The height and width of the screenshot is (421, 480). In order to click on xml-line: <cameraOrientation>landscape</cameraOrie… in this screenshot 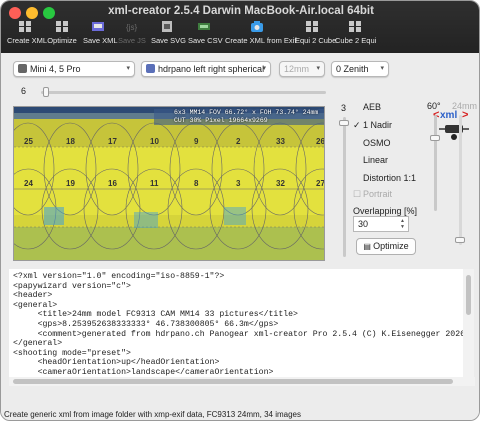, I will do `click(143, 372)`.